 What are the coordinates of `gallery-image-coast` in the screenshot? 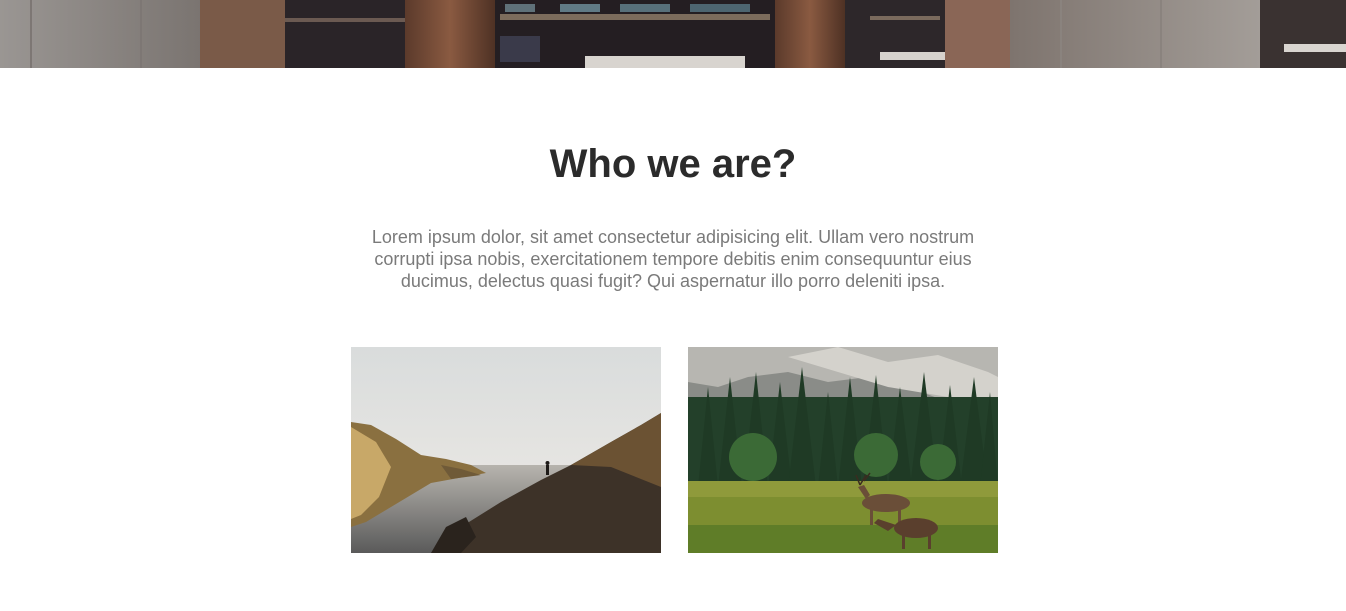 It's located at (506, 450).